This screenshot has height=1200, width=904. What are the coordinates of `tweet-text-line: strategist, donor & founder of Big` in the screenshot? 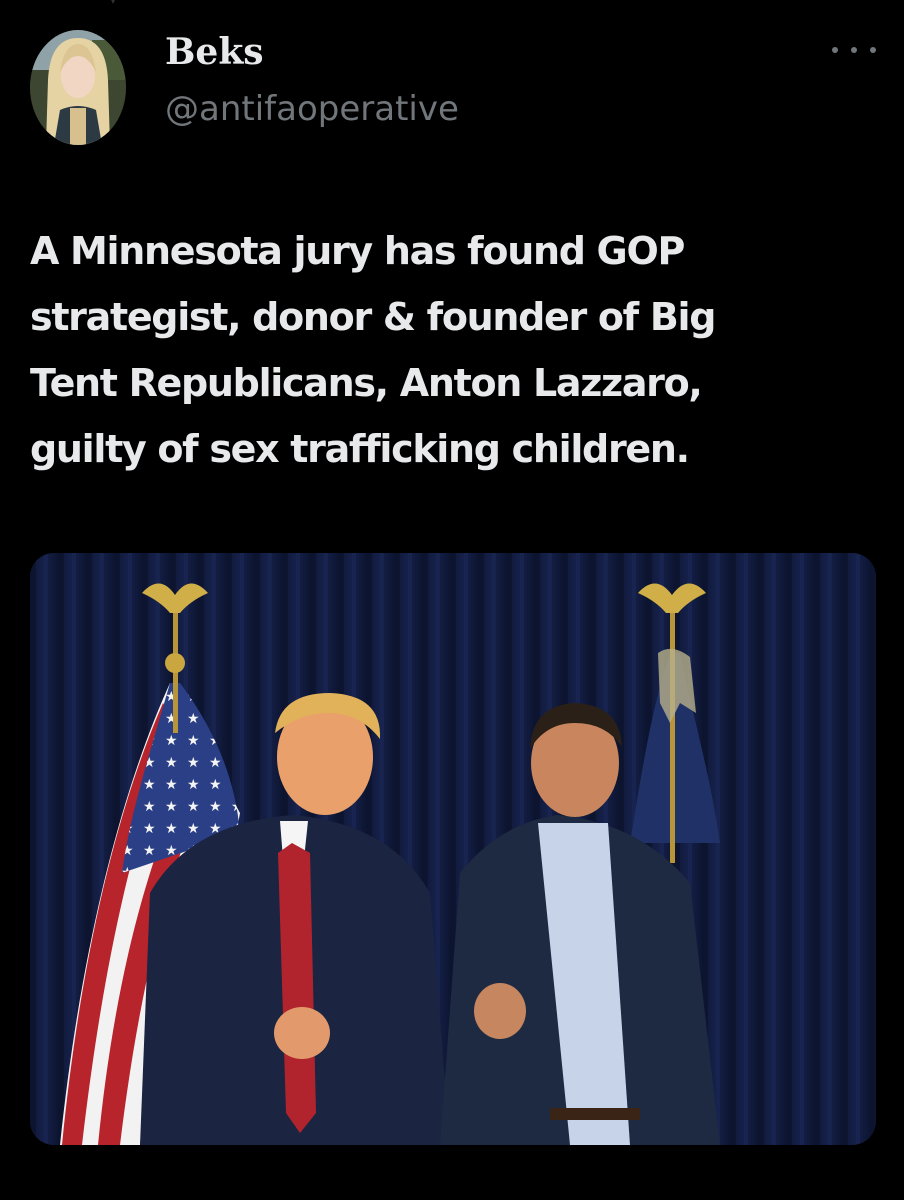 It's located at (373, 317).